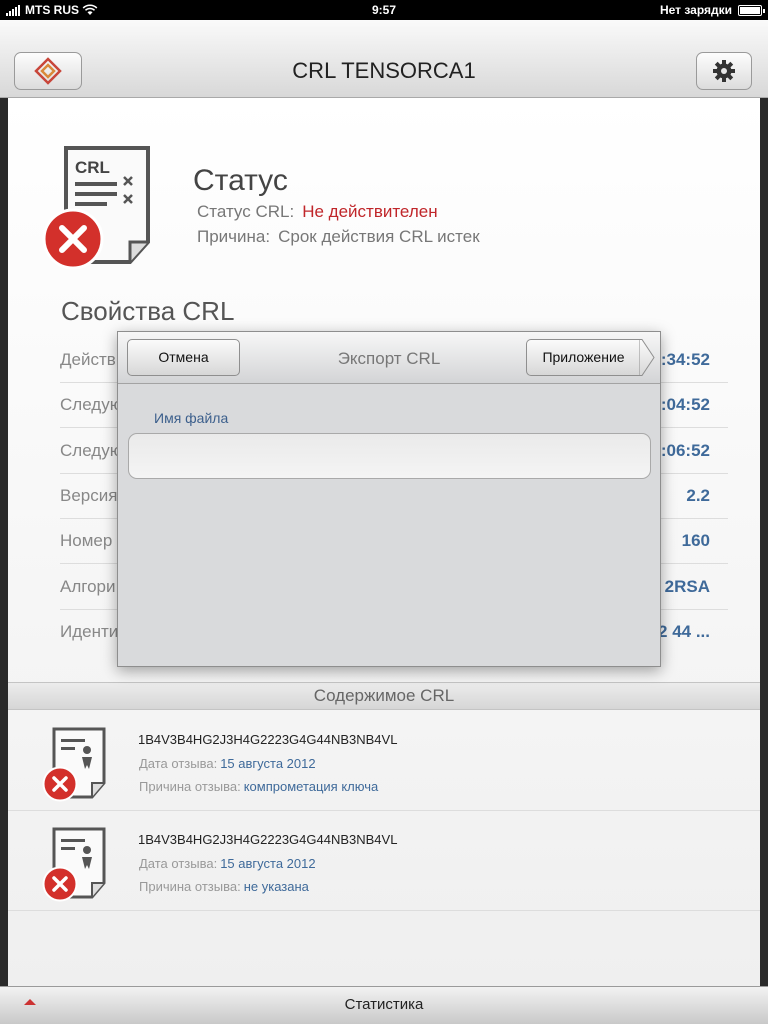 The width and height of the screenshot is (768, 1024). I want to click on filename-input, so click(389, 456).